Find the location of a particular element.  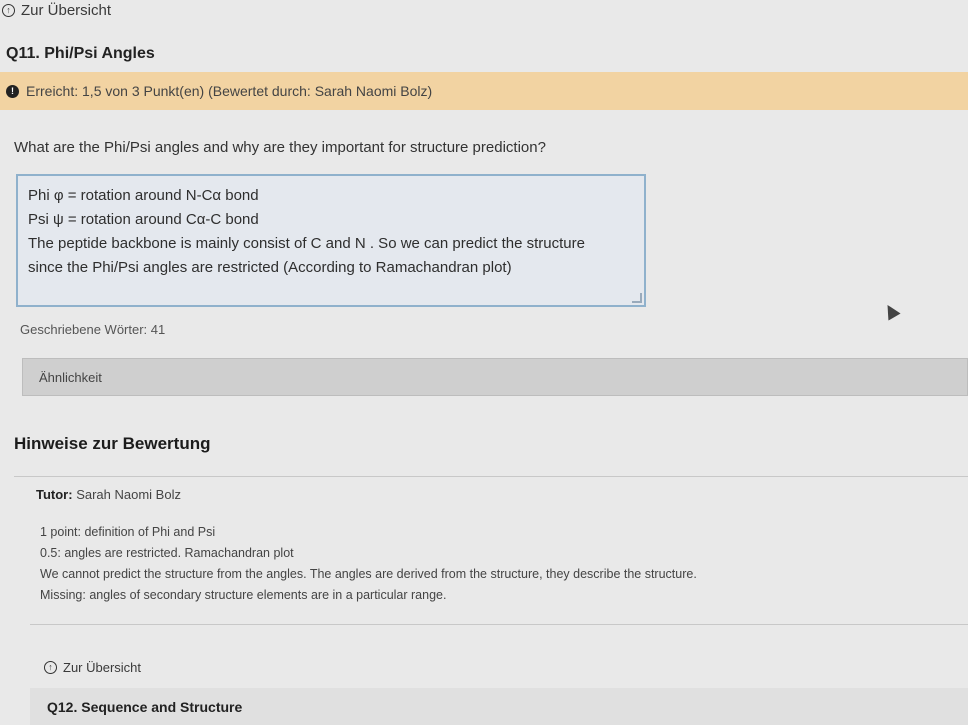

tutor-name: Sarah Naomi Bolz is located at coordinates (128, 494).